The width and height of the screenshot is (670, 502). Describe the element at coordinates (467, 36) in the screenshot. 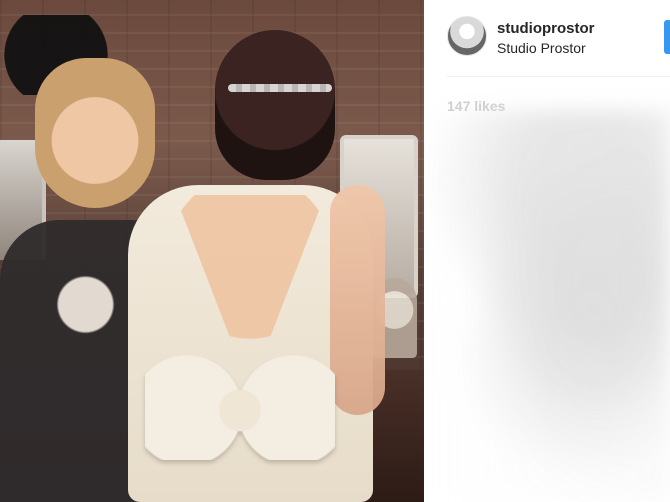

I see `avatar` at that location.